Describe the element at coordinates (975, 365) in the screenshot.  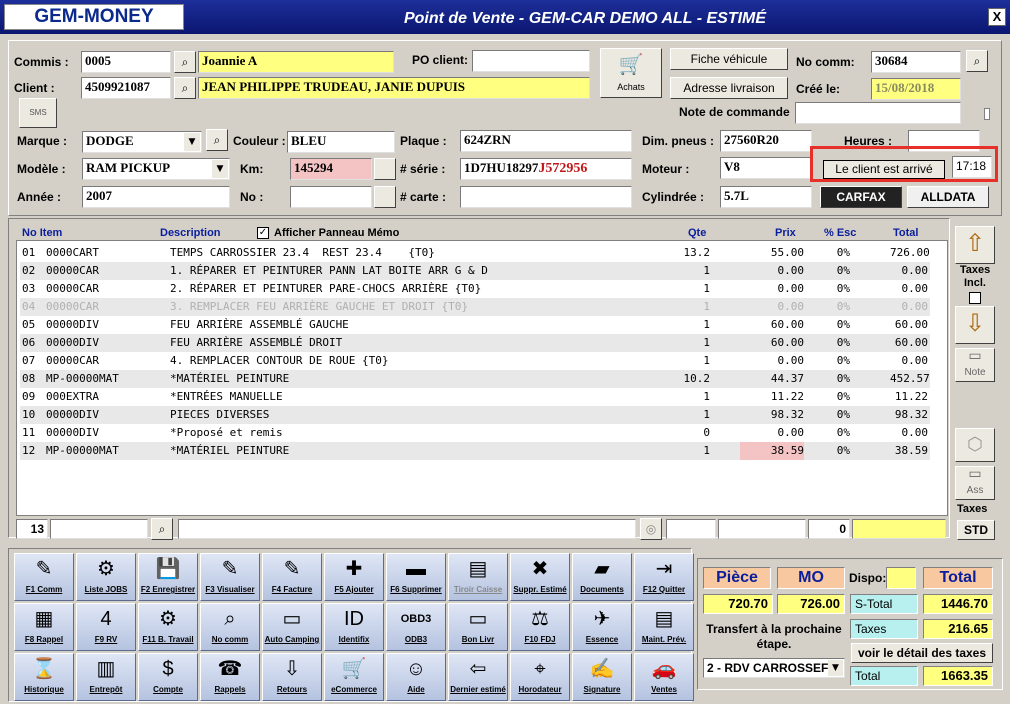
I see `note-button: ▭ Note` at that location.